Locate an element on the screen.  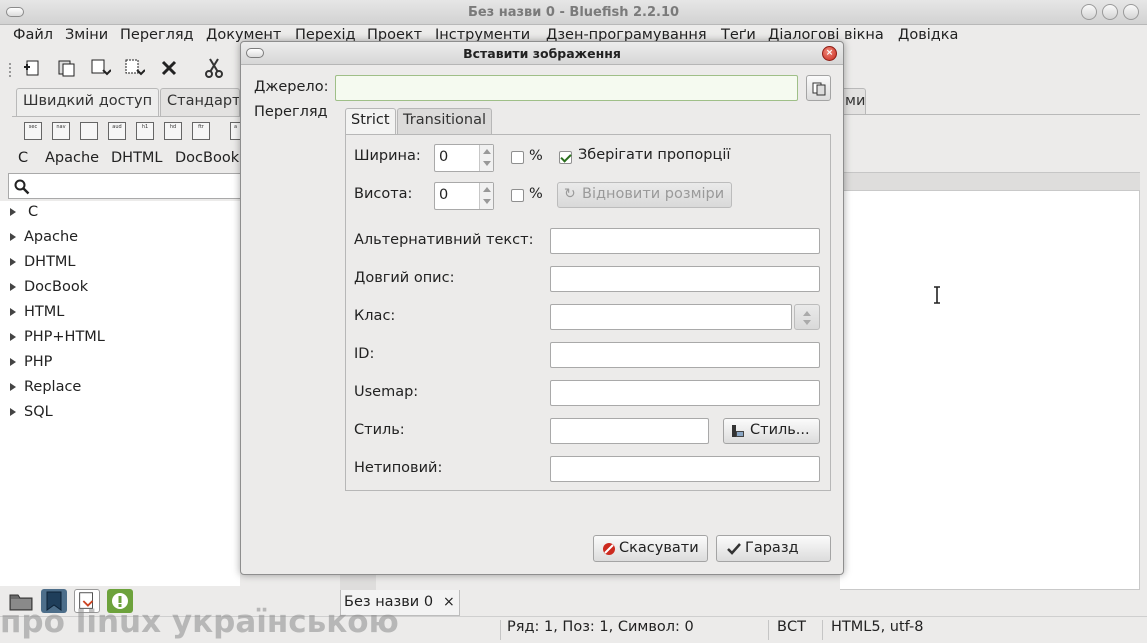
width-percent-label: % is located at coordinates (536, 156).